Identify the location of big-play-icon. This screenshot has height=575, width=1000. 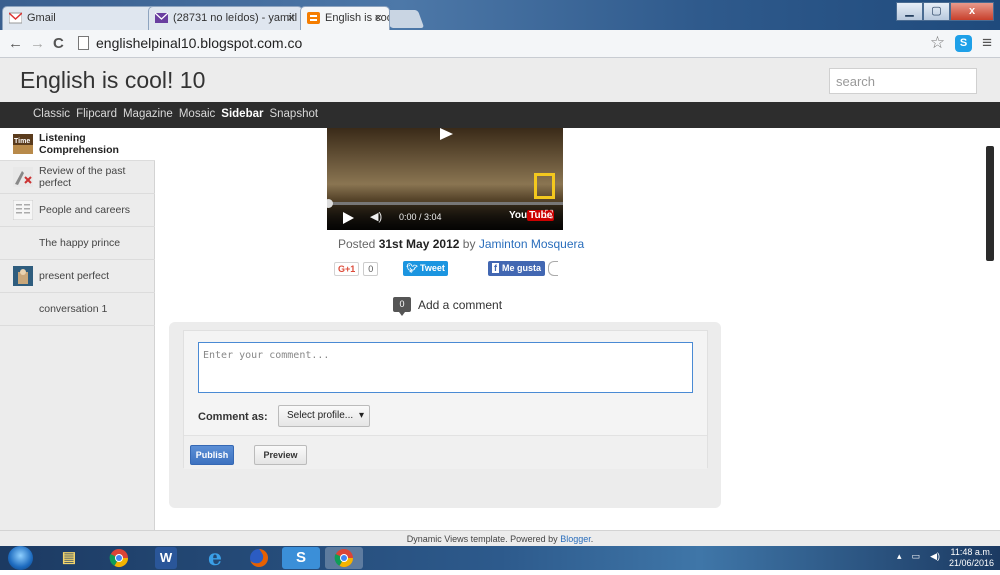
(446, 134).